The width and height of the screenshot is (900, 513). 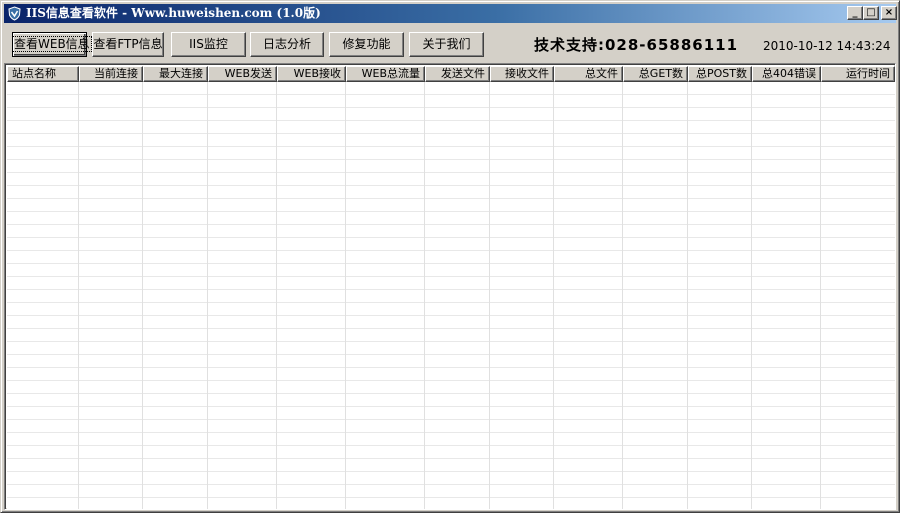 What do you see at coordinates (588, 74) in the screenshot?
I see `column-header-total-files: 总文件` at bounding box center [588, 74].